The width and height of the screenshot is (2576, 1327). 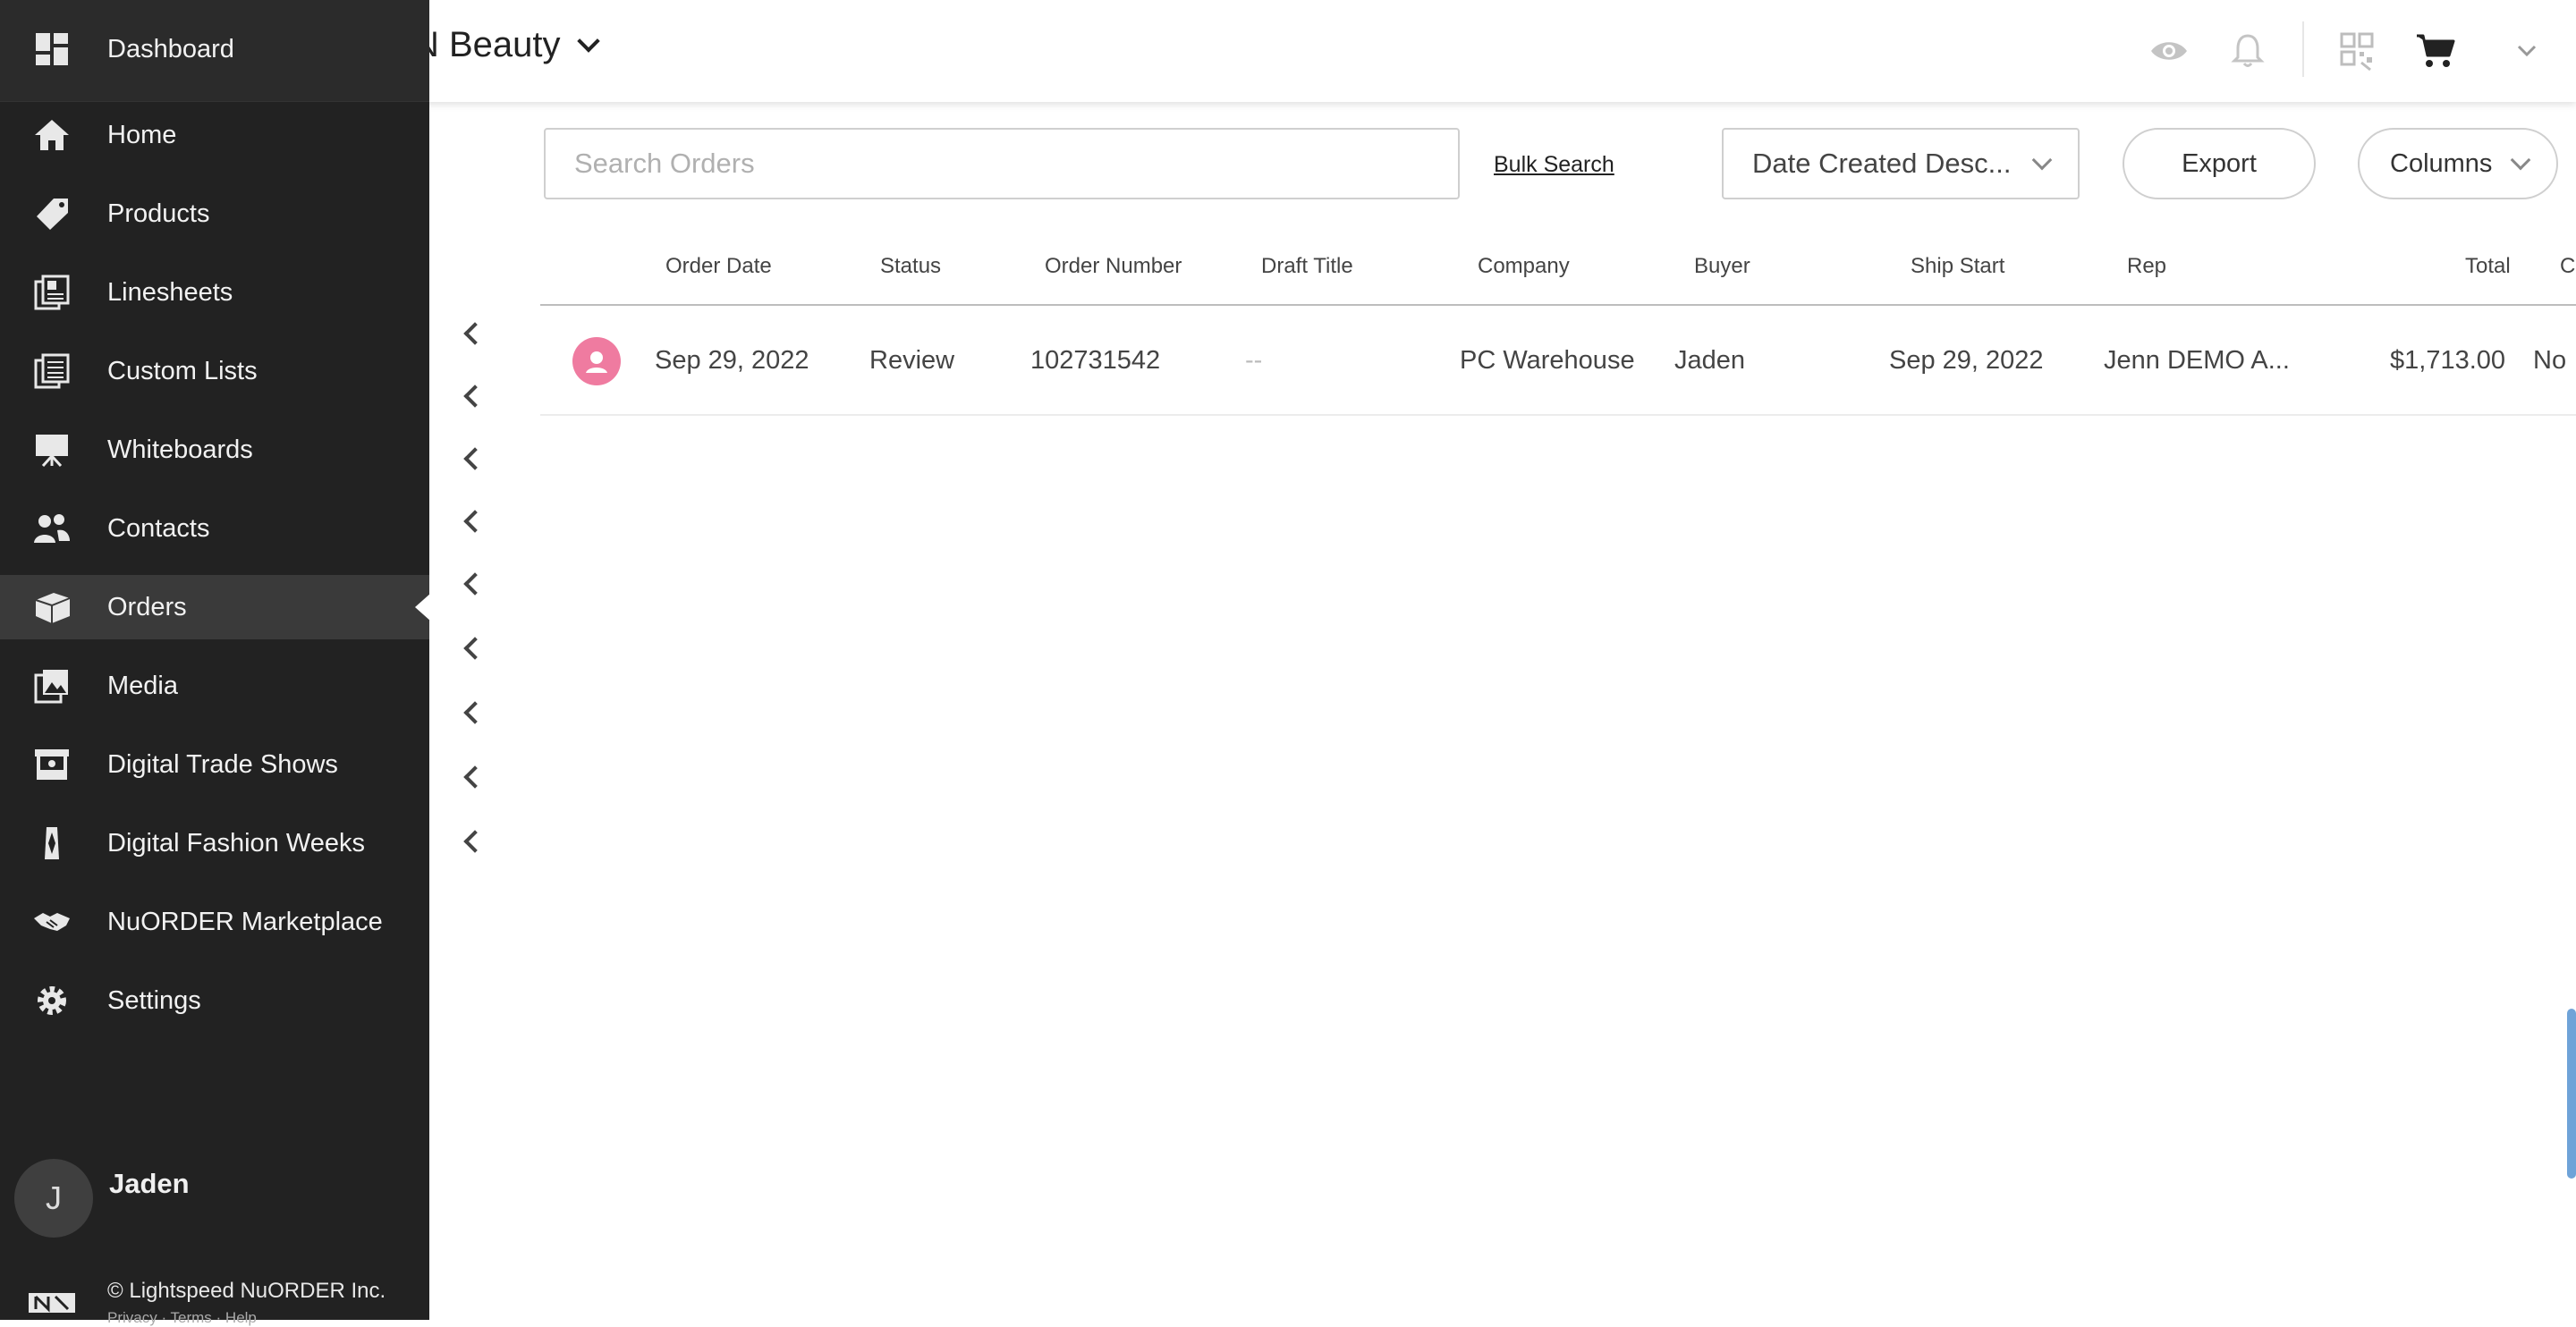 I want to click on sidebar-item-settings: Settings, so click(x=214, y=1000).